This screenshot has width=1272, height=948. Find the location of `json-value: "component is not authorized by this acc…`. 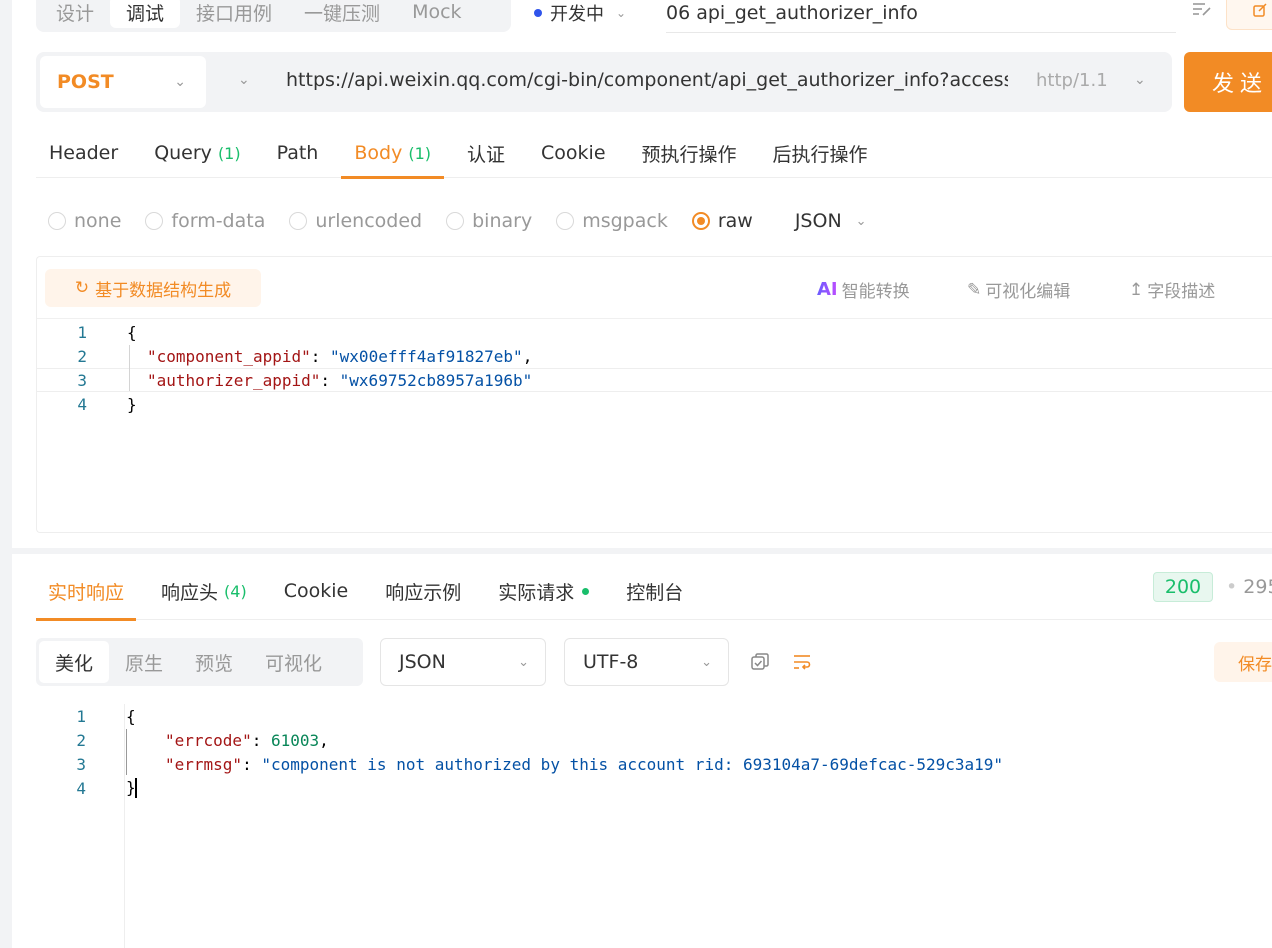

json-value: "component is not authorized by this acc… is located at coordinates (632, 764).